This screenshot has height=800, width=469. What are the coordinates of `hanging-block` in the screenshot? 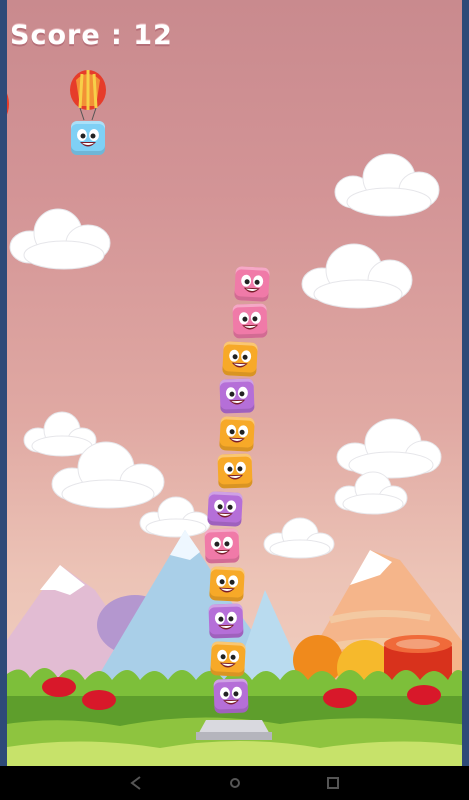 It's located at (88, 138).